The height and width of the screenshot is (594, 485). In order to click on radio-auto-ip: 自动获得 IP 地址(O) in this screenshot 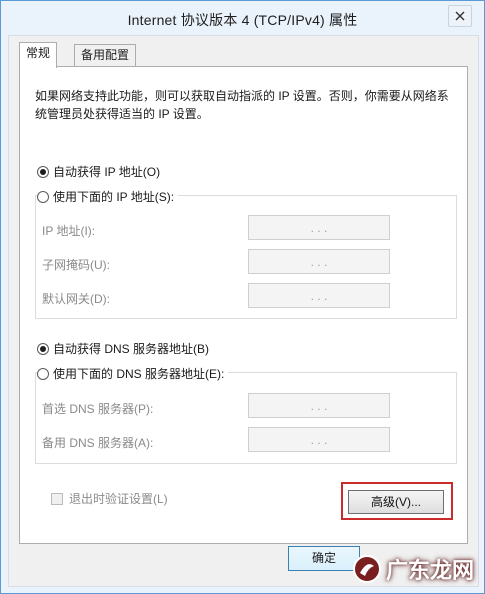, I will do `click(101, 171)`.